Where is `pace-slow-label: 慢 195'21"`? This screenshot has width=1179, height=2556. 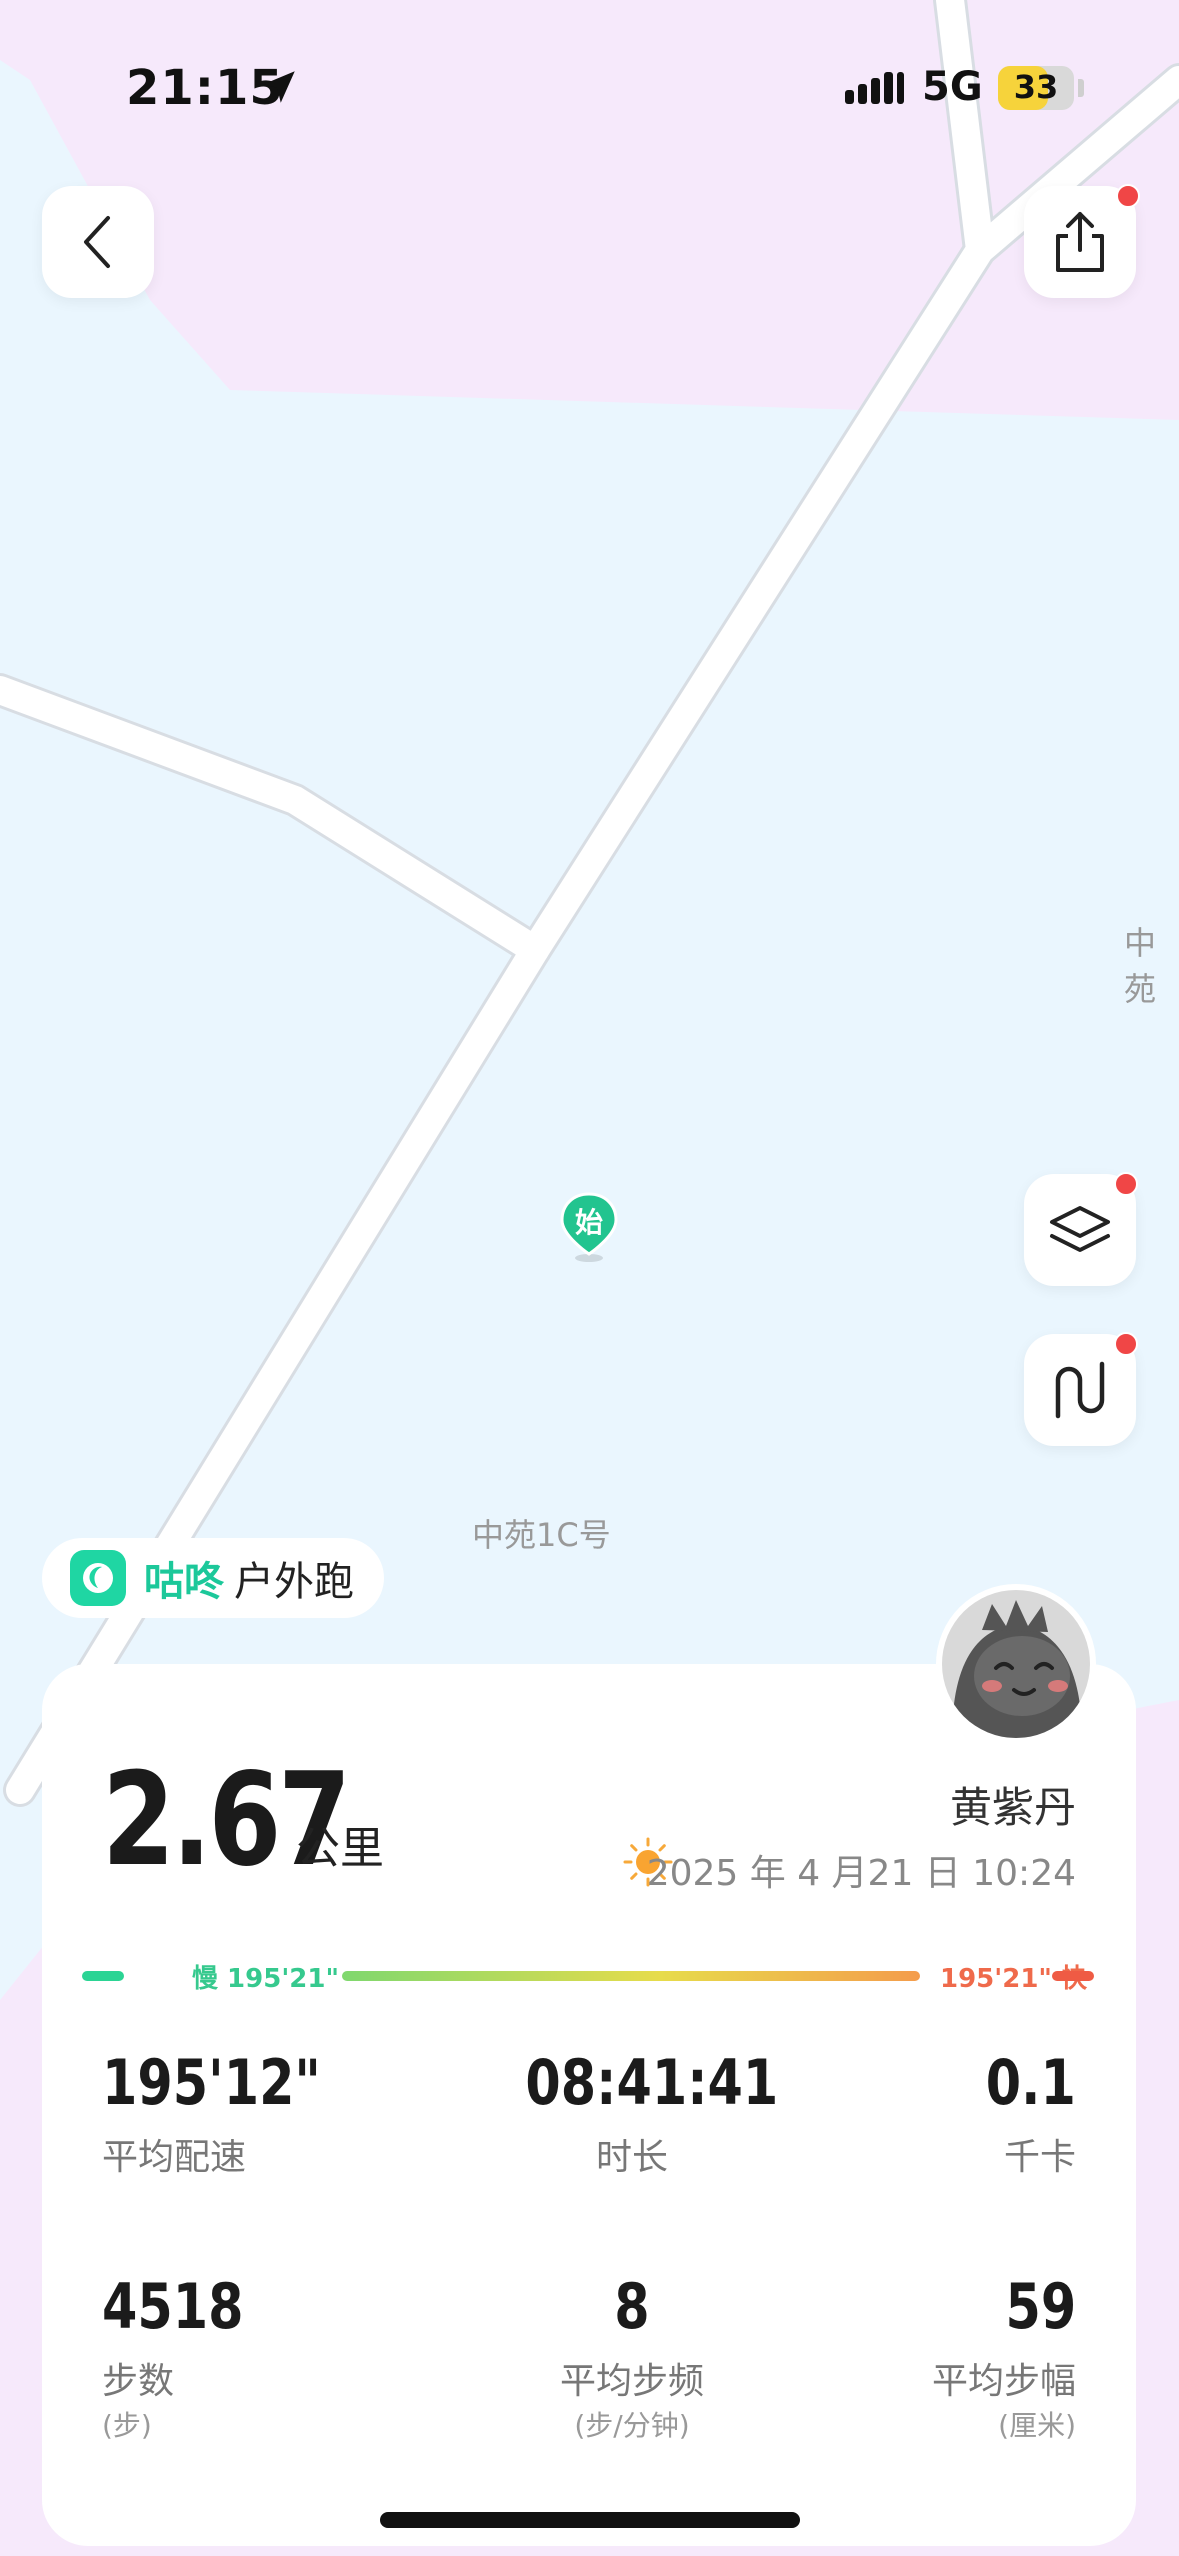
pace-slow-label: 慢 195'21" is located at coordinates (266, 1979).